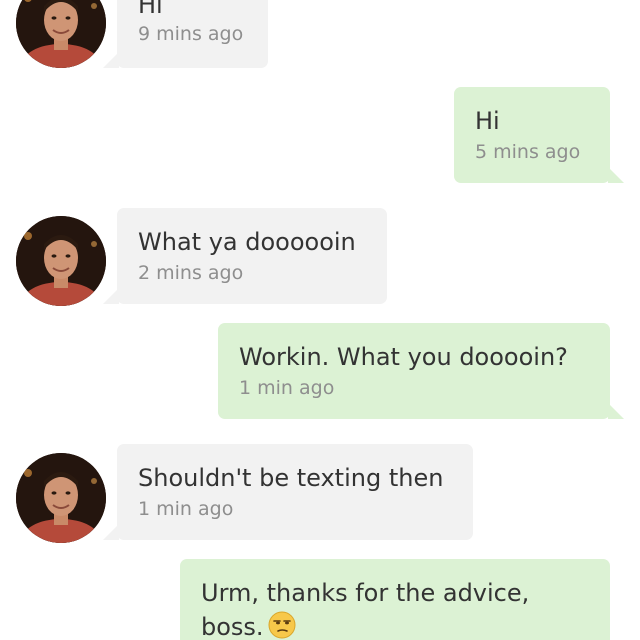 The width and height of the screenshot is (640, 640). I want to click on unamused-face-icon, so click(282, 625).